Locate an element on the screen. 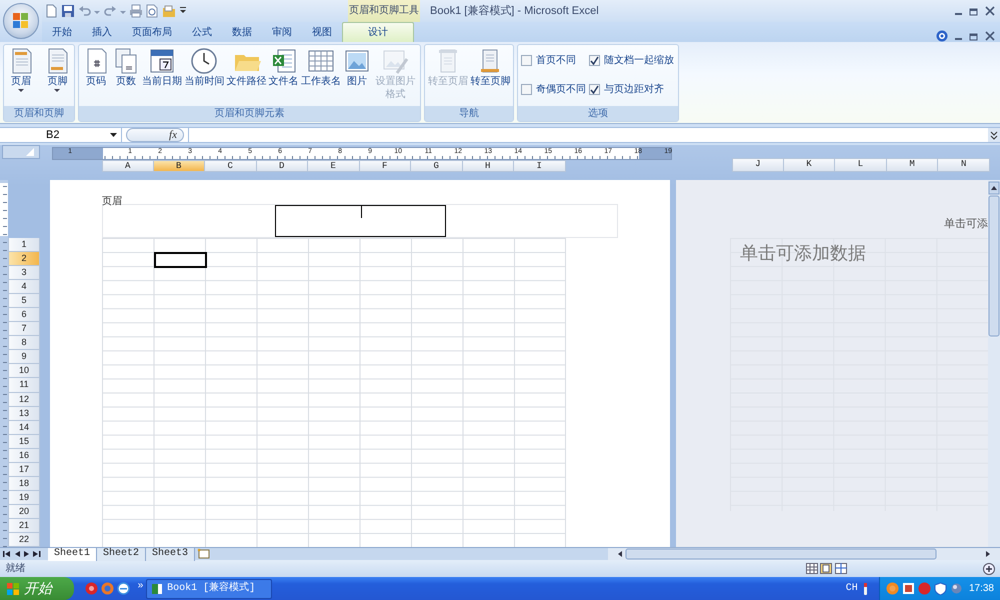 The width and height of the screenshot is (1000, 600). checkbox-label: 奇偶页不同 is located at coordinates (561, 90).